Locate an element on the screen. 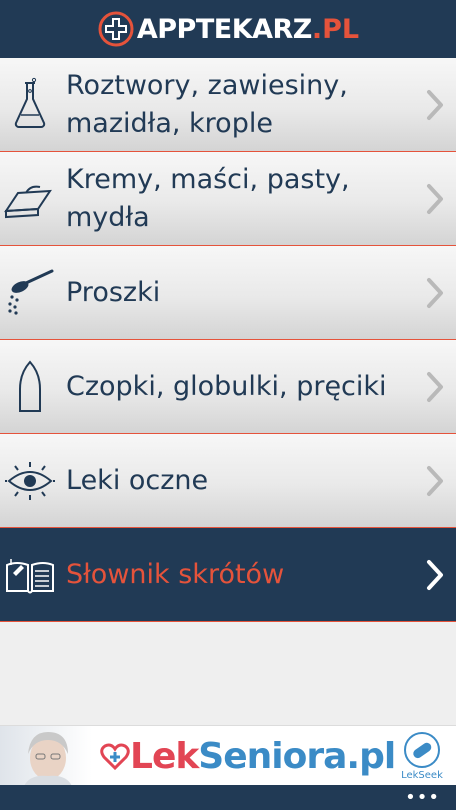  menu-item-label: Słownik skrótów is located at coordinates (257, 575).